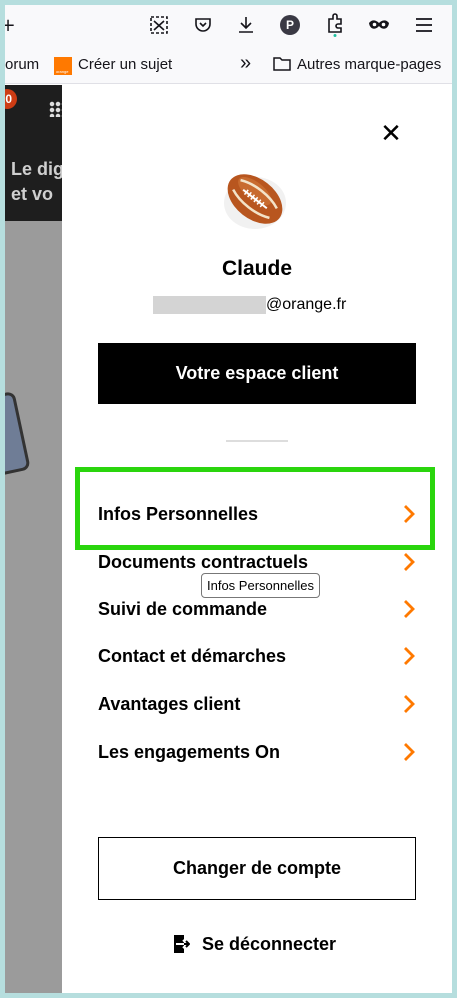 This screenshot has width=457, height=998. I want to click on espace-client-button: Votre espace client, so click(257, 373).